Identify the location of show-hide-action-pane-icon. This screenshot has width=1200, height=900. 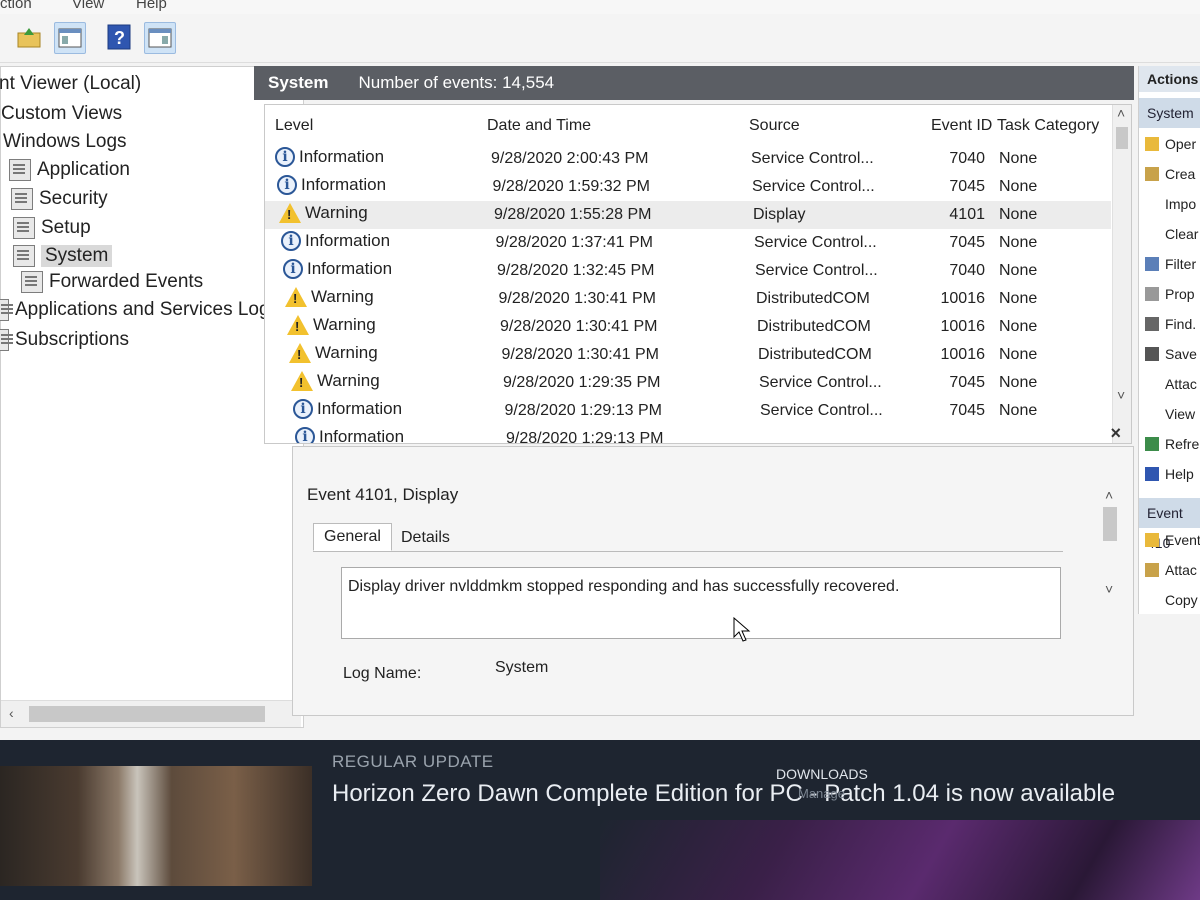
(160, 38).